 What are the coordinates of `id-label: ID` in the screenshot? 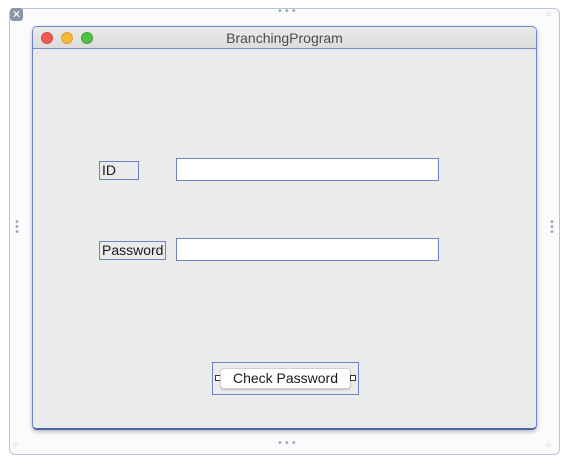 It's located at (119, 170).